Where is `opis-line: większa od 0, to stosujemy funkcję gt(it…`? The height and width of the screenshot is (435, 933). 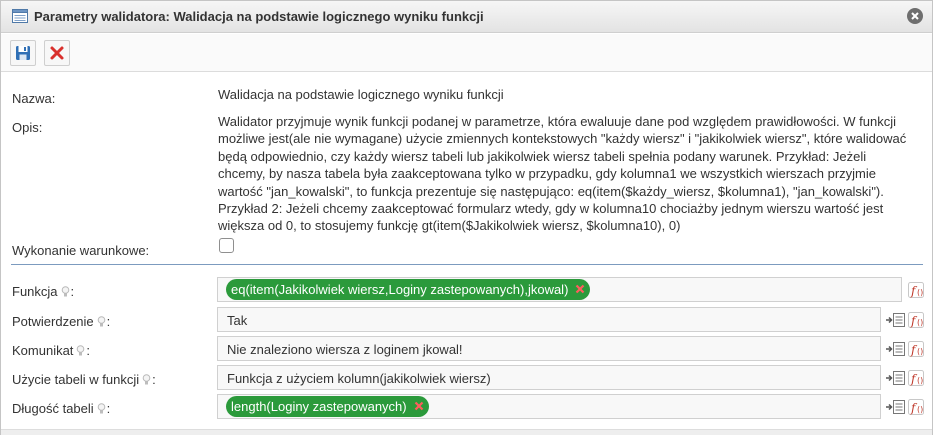
opis-line: większa od 0, to stosujemy funkcję gt(it… is located at coordinates (449, 226).